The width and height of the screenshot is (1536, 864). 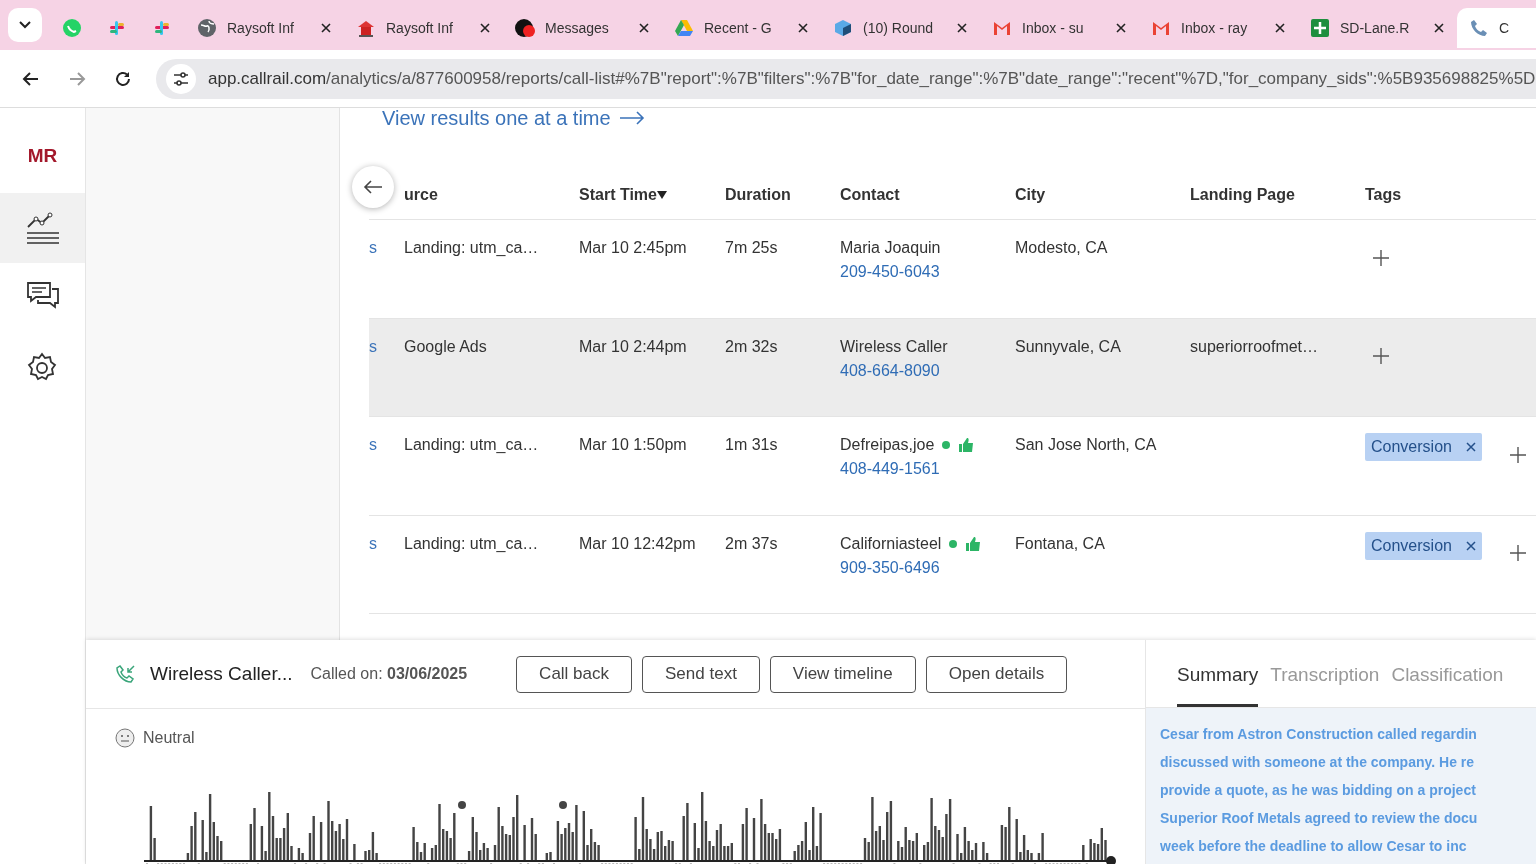 I want to click on contact-name: Californiasteel, so click(x=891, y=543).